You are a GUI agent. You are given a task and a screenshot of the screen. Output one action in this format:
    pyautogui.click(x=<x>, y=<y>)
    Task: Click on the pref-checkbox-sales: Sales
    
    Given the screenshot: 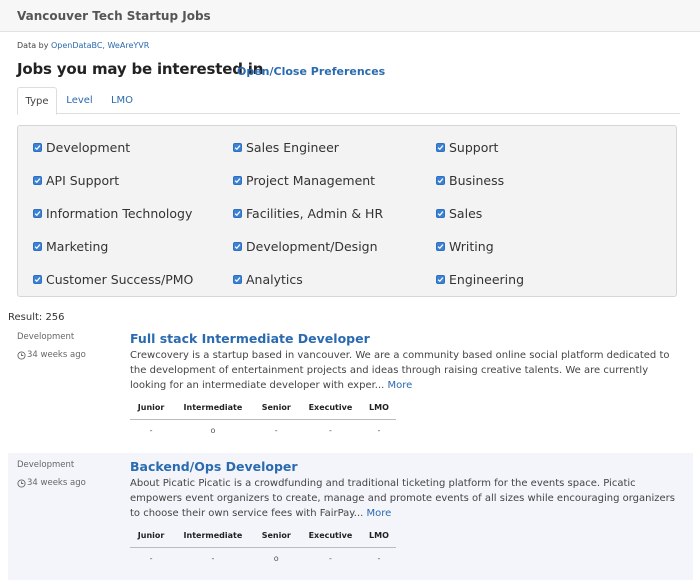 What is the action you would take?
    pyautogui.click(x=459, y=213)
    